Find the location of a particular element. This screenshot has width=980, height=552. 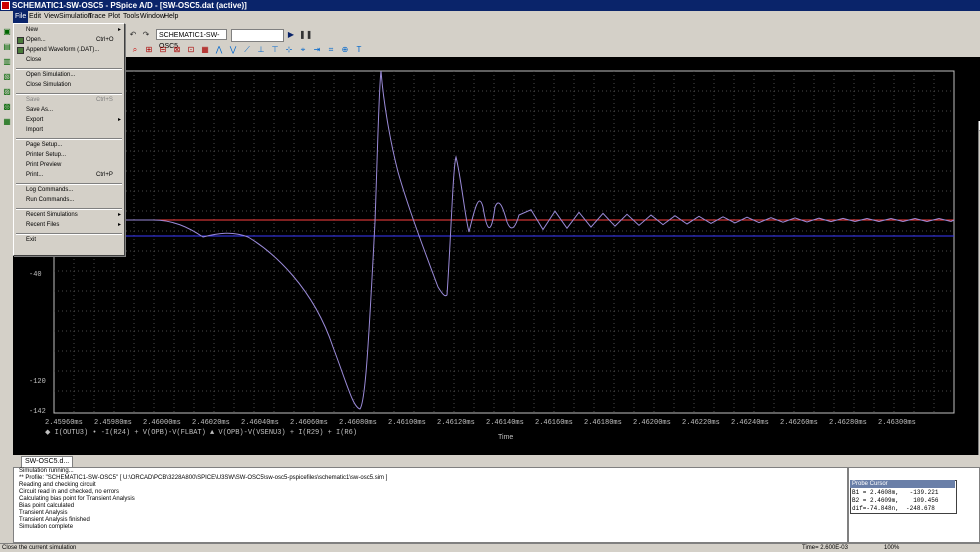

play-icon: ▶ is located at coordinates (291, 35).